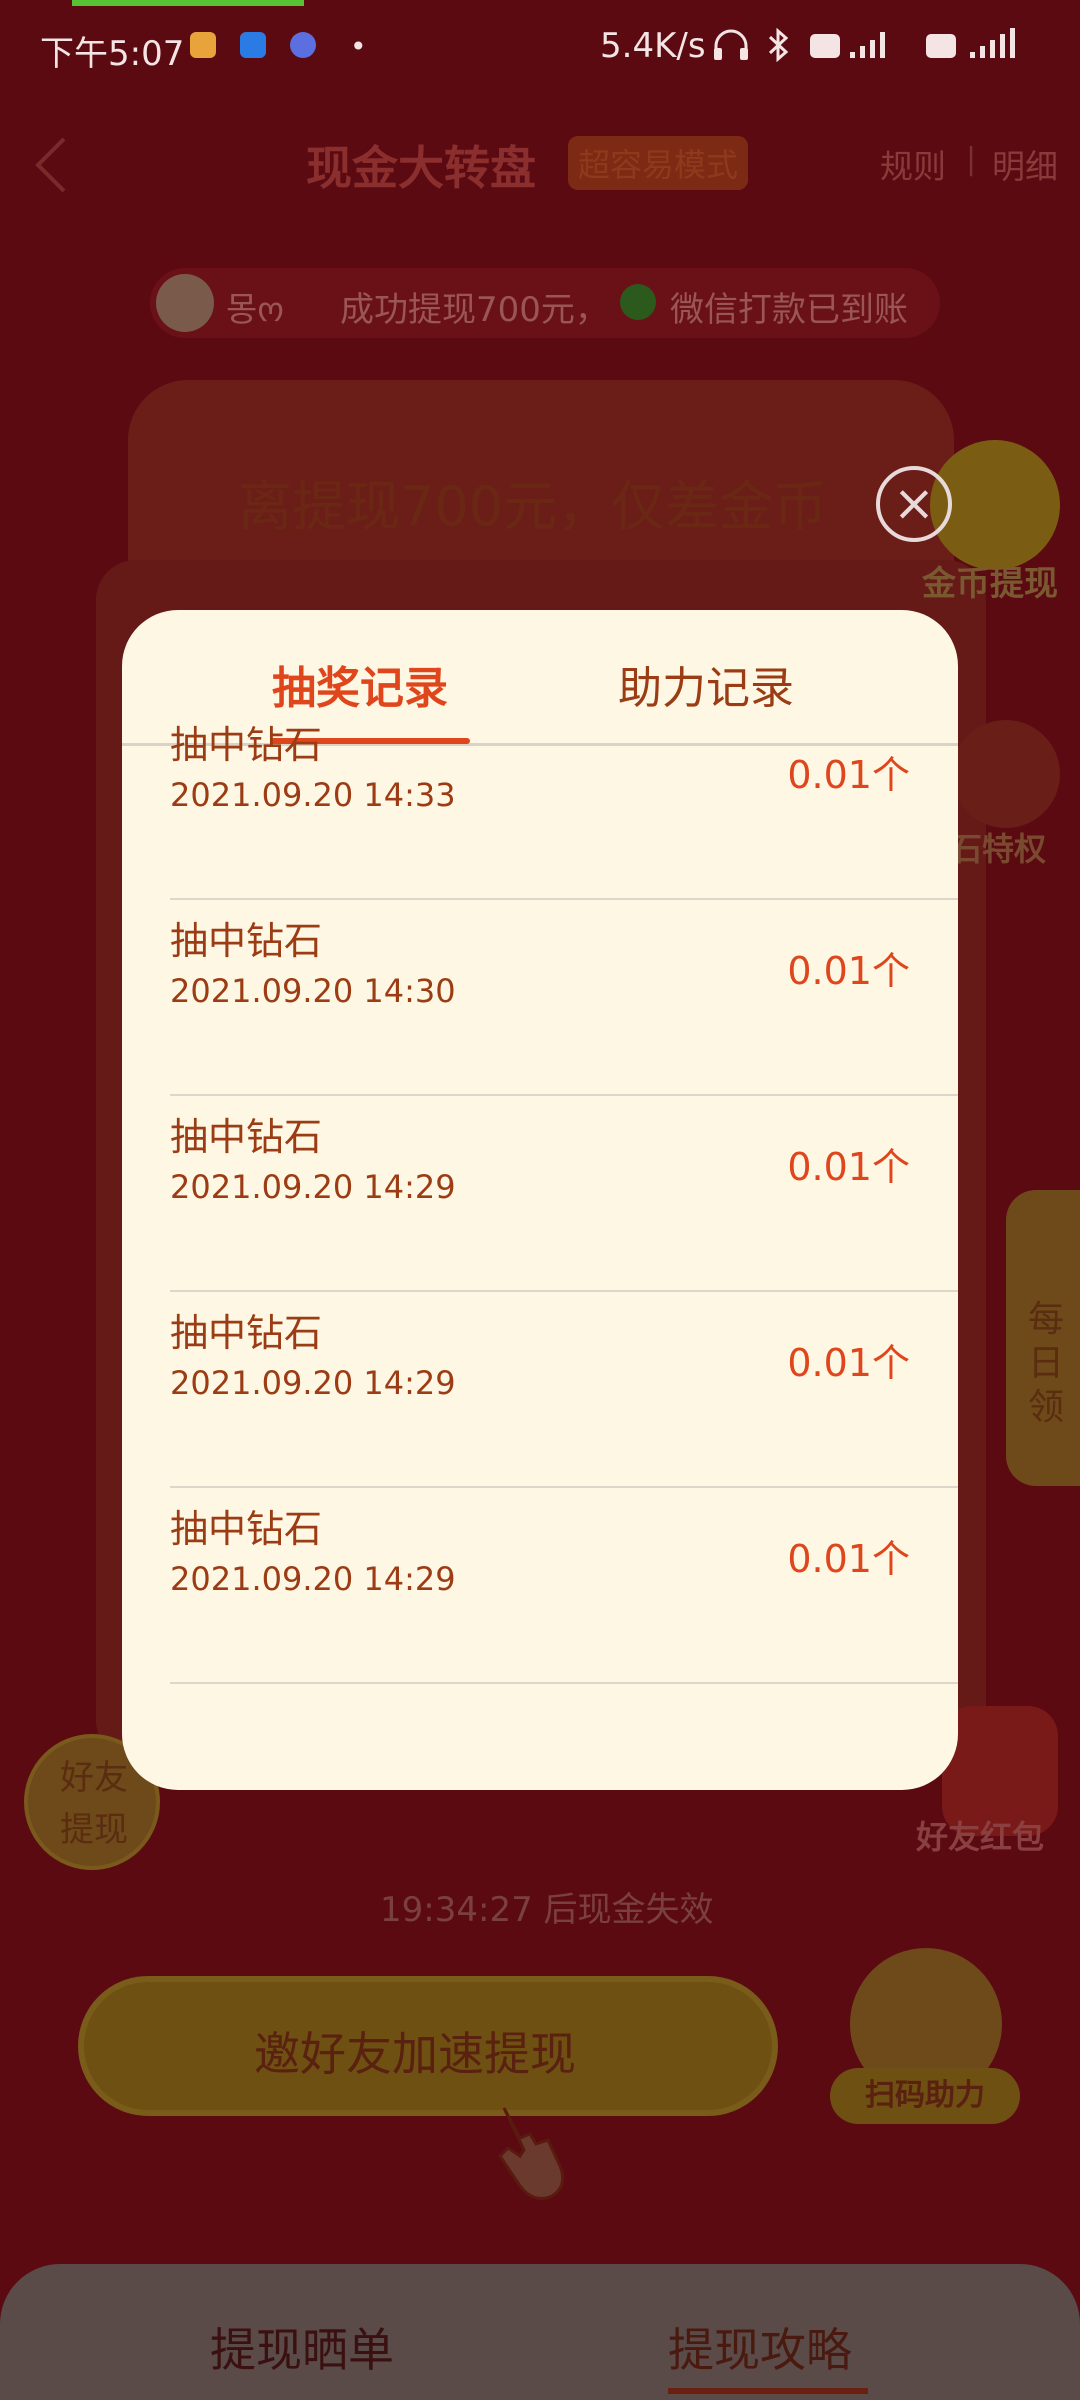  What do you see at coordinates (768, 2391) in the screenshot?
I see `tab-underline` at bounding box center [768, 2391].